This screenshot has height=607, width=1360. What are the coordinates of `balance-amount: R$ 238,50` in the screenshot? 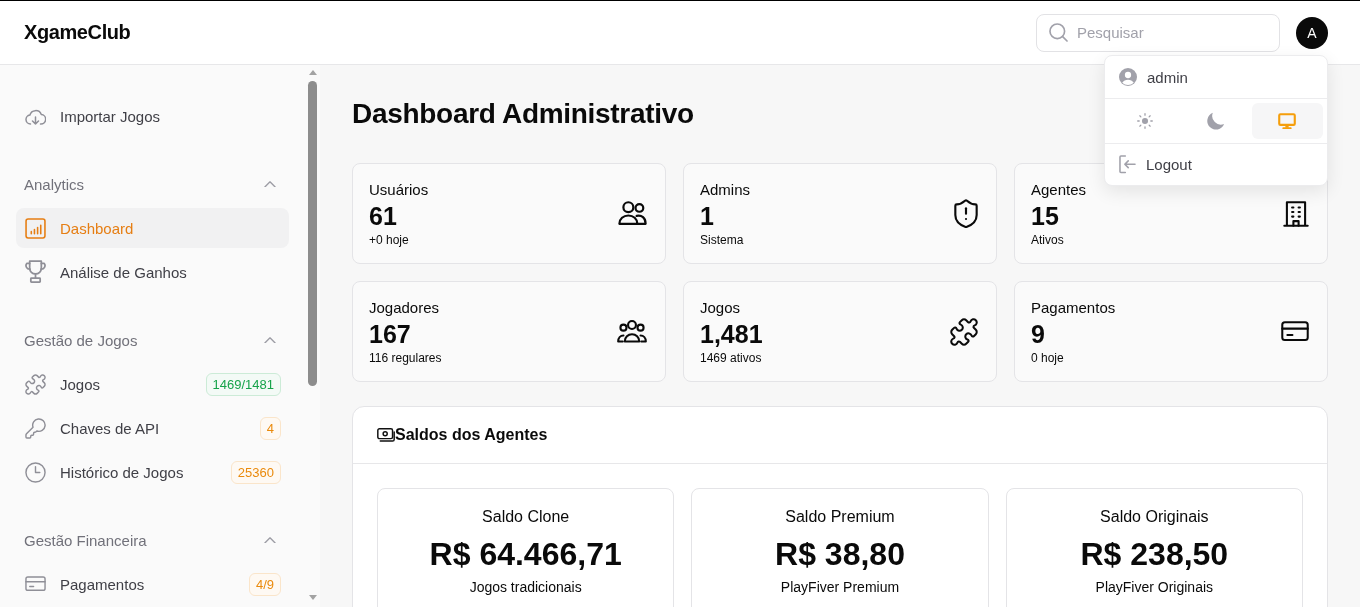 It's located at (1154, 554).